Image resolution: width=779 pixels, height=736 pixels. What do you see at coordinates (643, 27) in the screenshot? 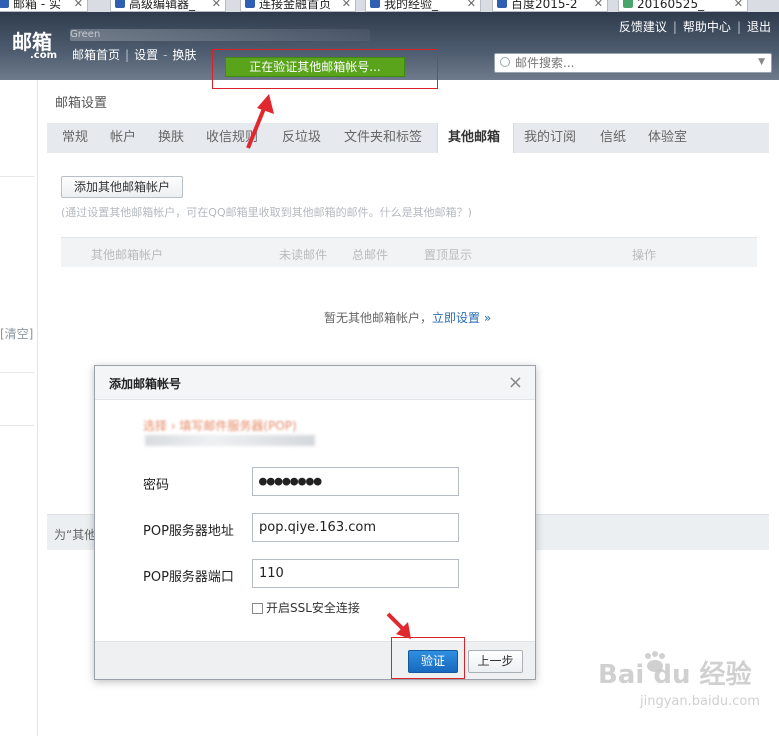
I see `feedback-link: 反馈建议` at bounding box center [643, 27].